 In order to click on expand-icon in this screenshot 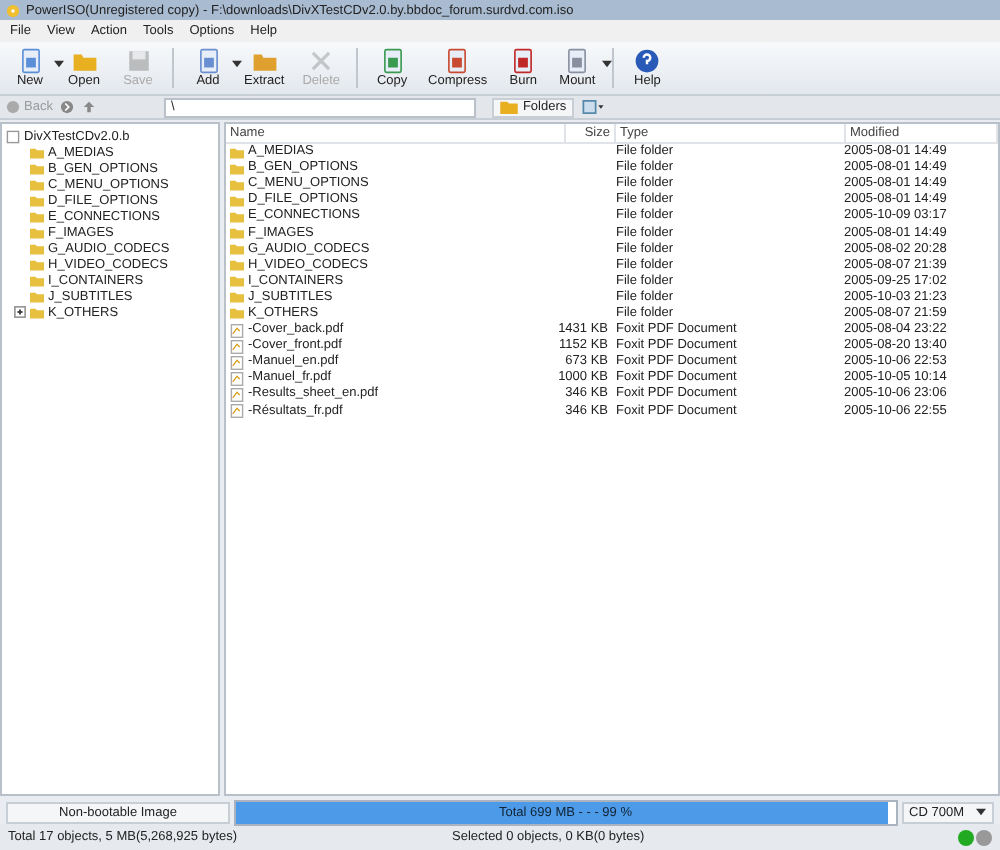, I will do `click(20, 312)`.